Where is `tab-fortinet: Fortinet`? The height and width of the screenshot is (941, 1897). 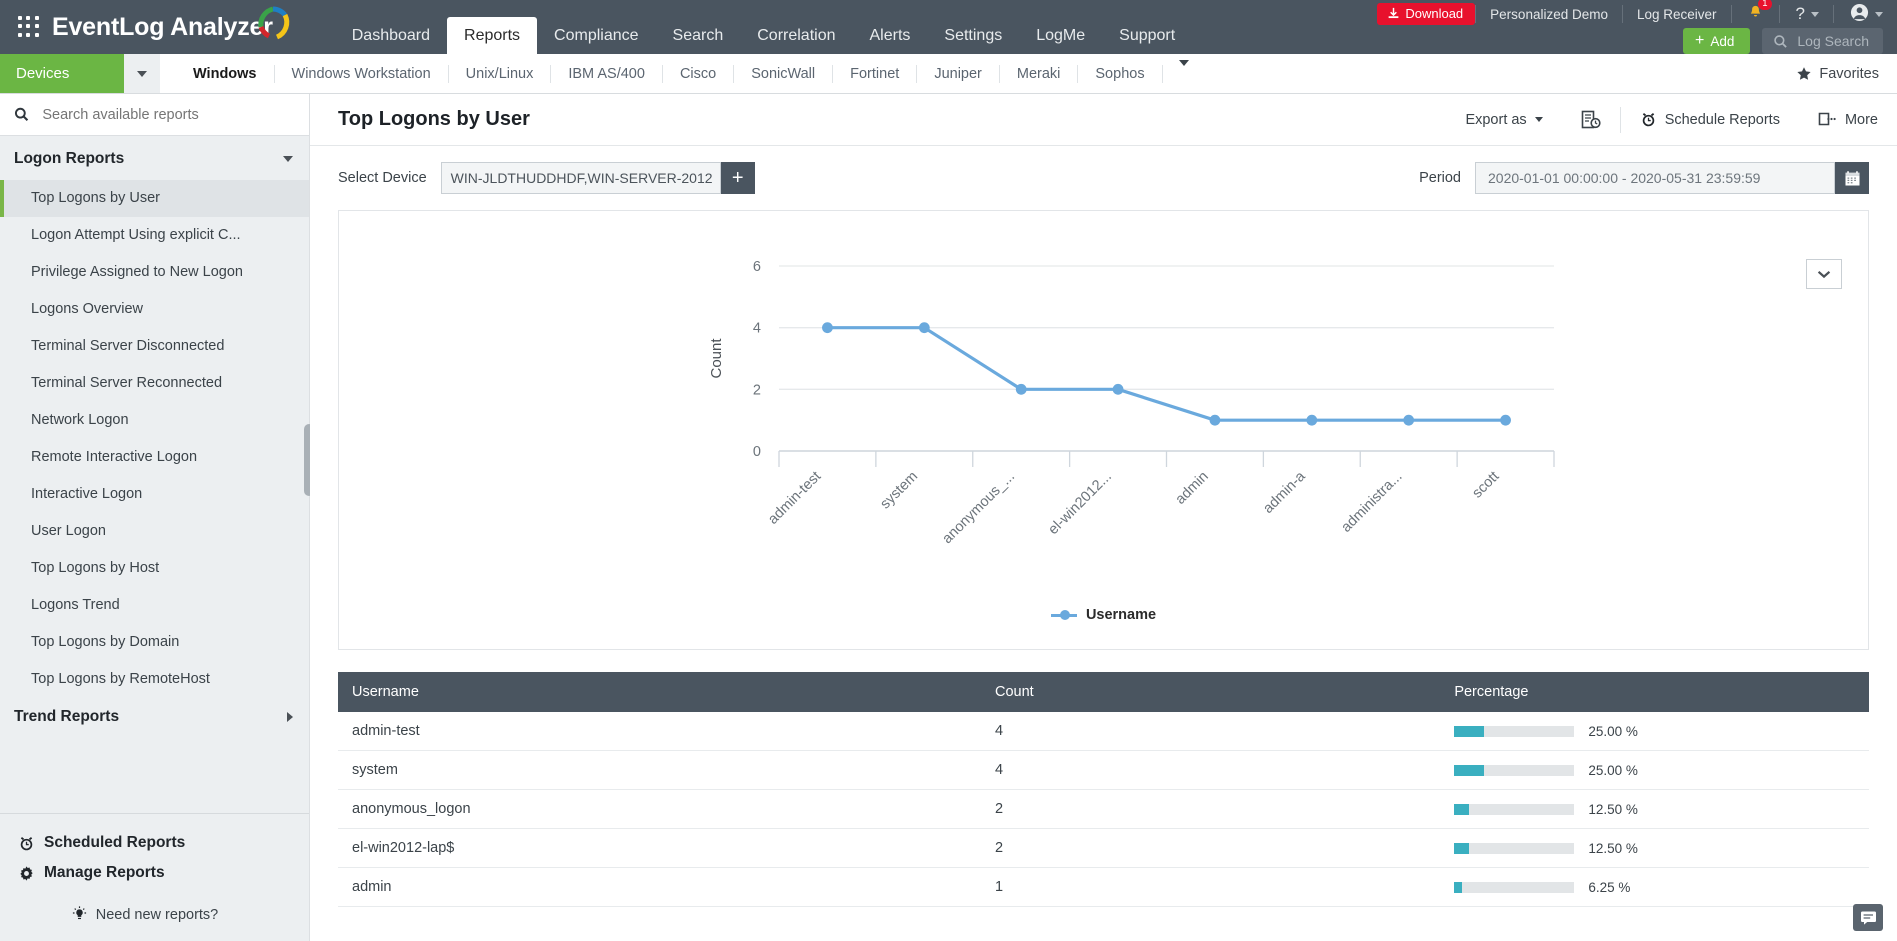
tab-fortinet: Fortinet is located at coordinates (875, 73).